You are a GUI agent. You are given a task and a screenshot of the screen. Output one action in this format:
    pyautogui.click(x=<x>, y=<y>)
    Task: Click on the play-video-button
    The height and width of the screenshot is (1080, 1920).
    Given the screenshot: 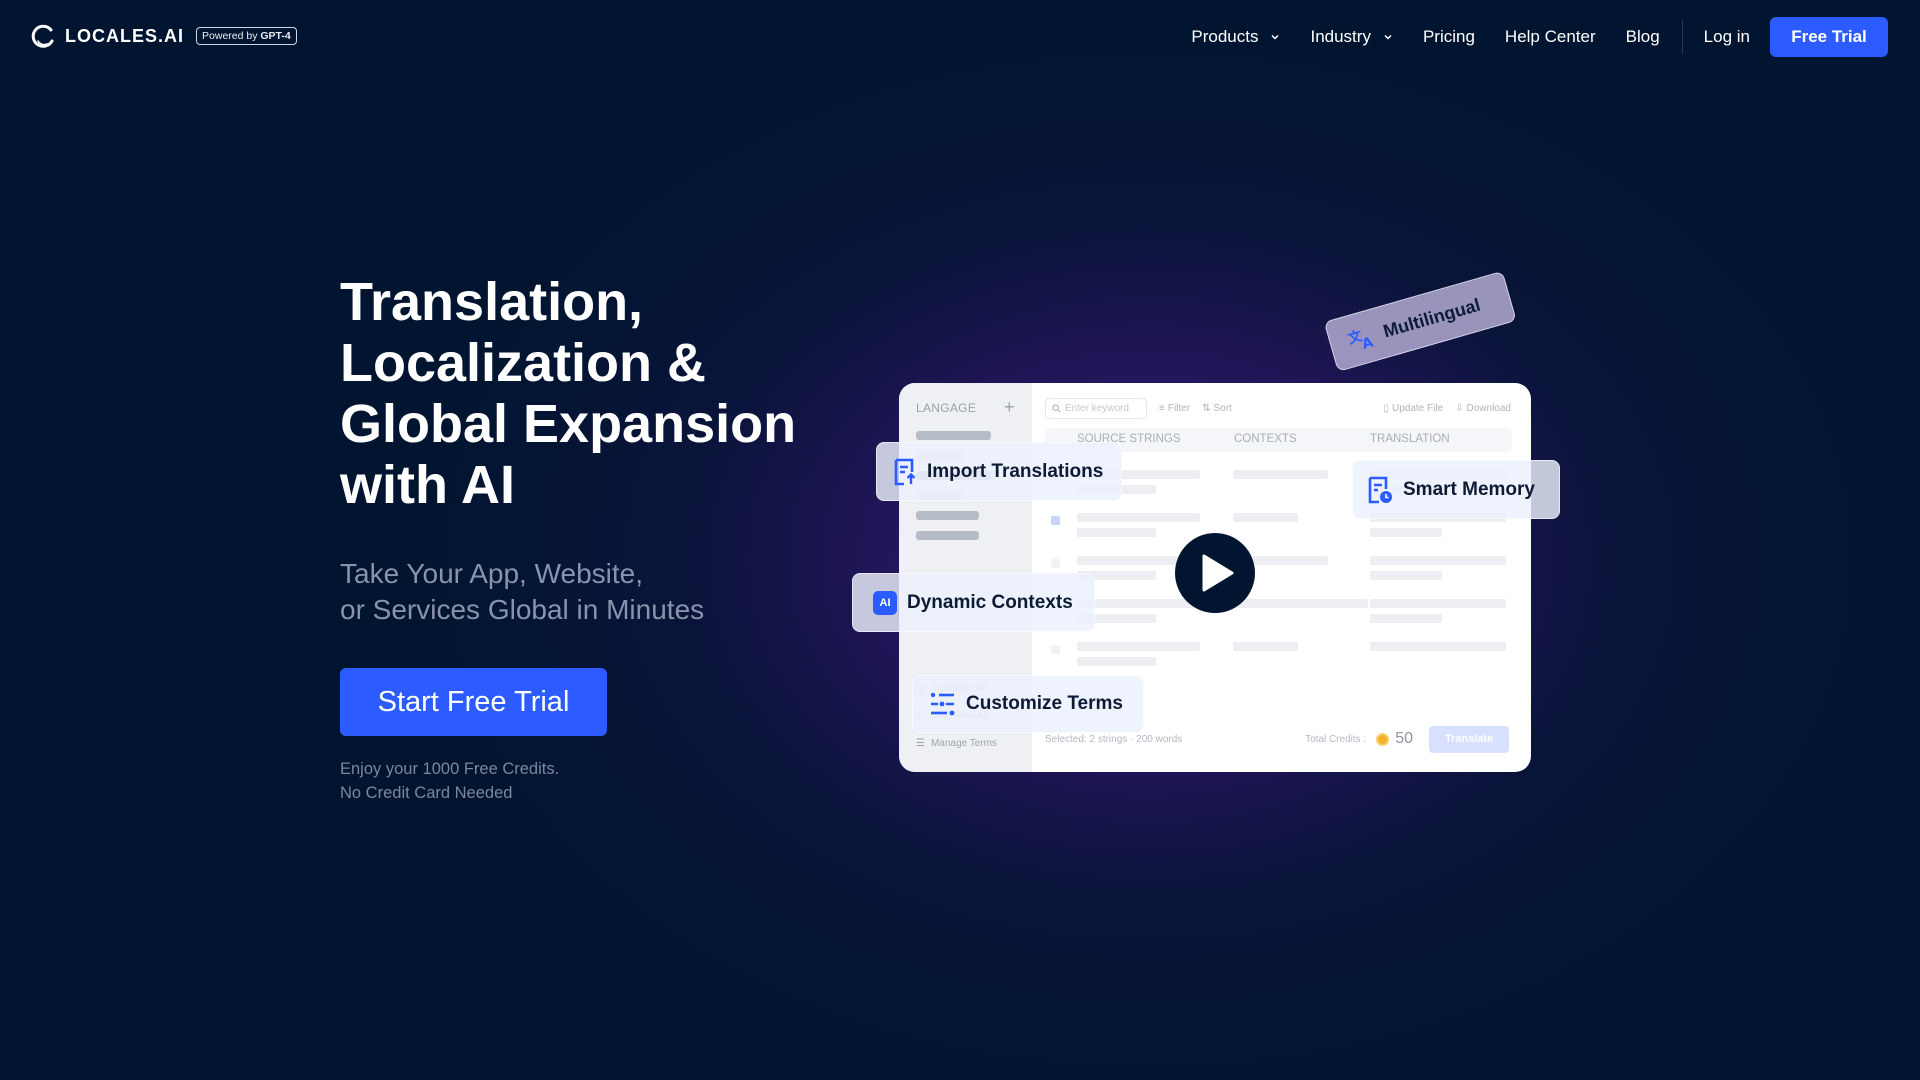 What is the action you would take?
    pyautogui.click(x=1215, y=573)
    